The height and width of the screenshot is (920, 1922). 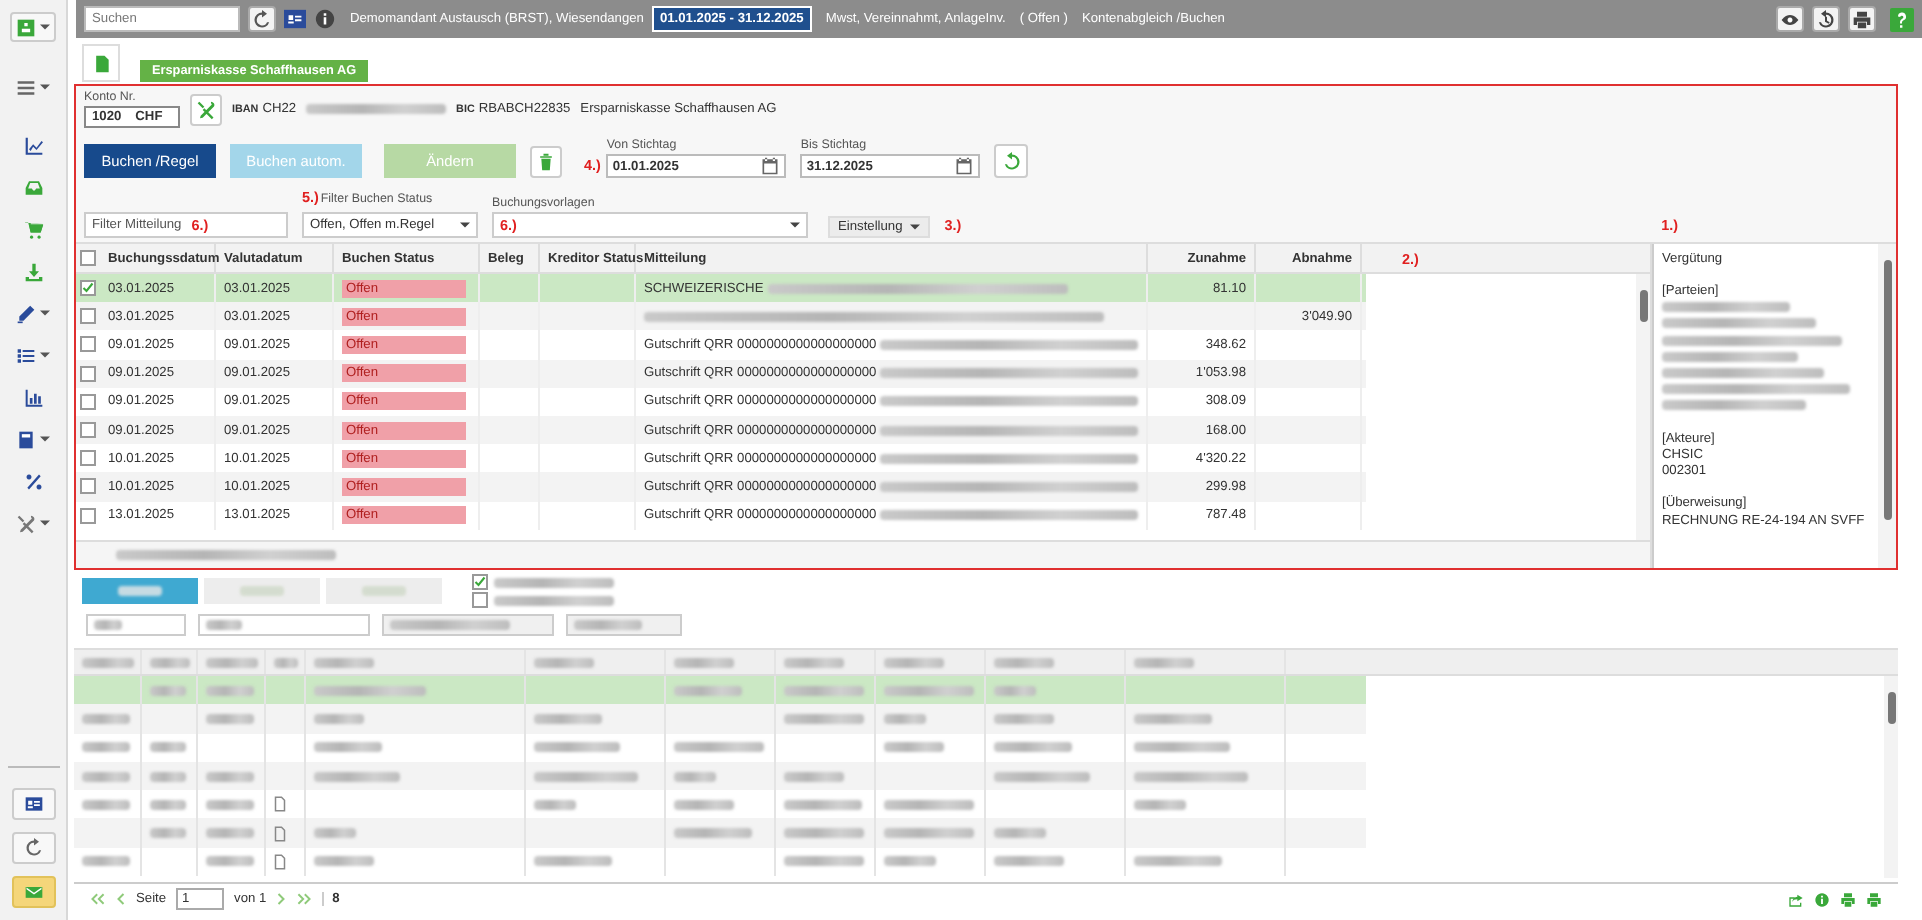 What do you see at coordinates (325, 19) in the screenshot?
I see `info-icon` at bounding box center [325, 19].